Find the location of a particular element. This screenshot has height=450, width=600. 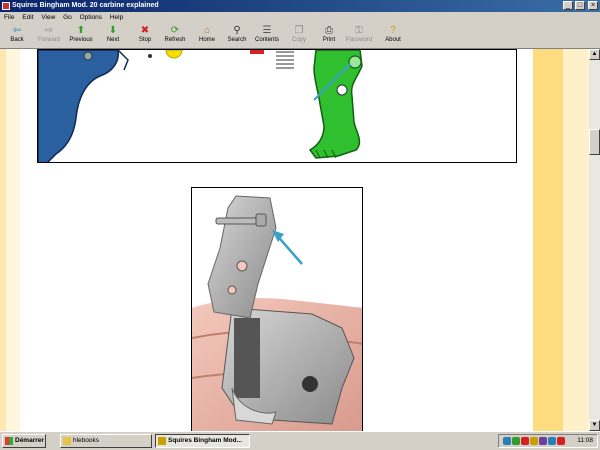

right-border-stripe-light is located at coordinates (576, 240).